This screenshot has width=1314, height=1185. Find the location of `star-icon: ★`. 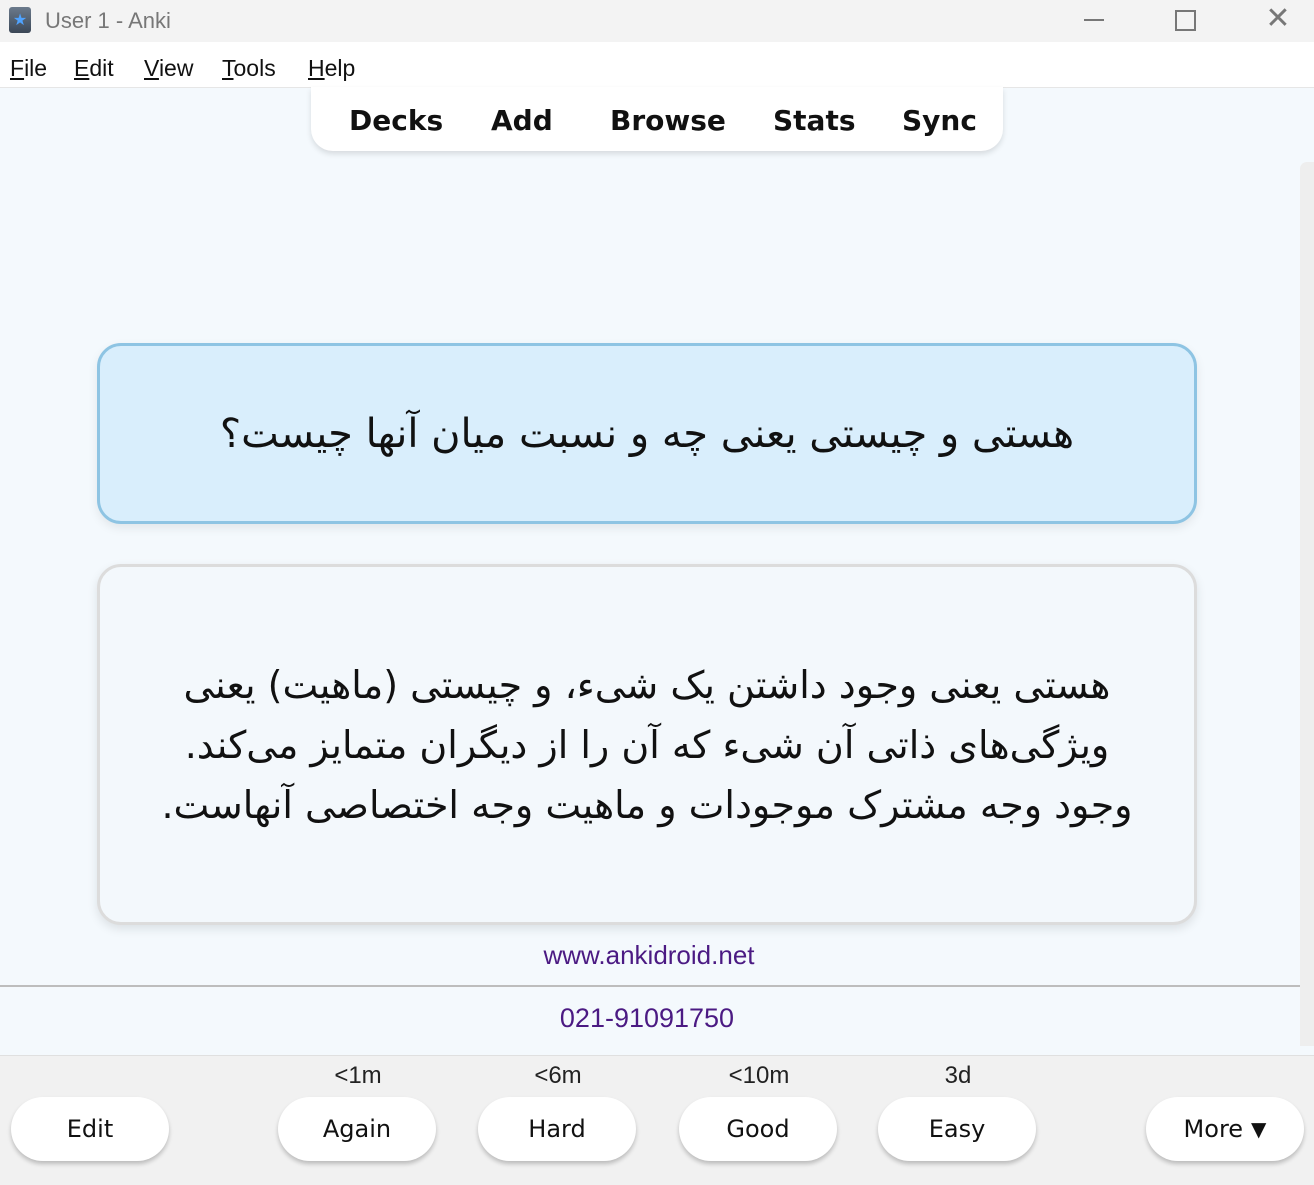

star-icon: ★ is located at coordinates (20, 20).